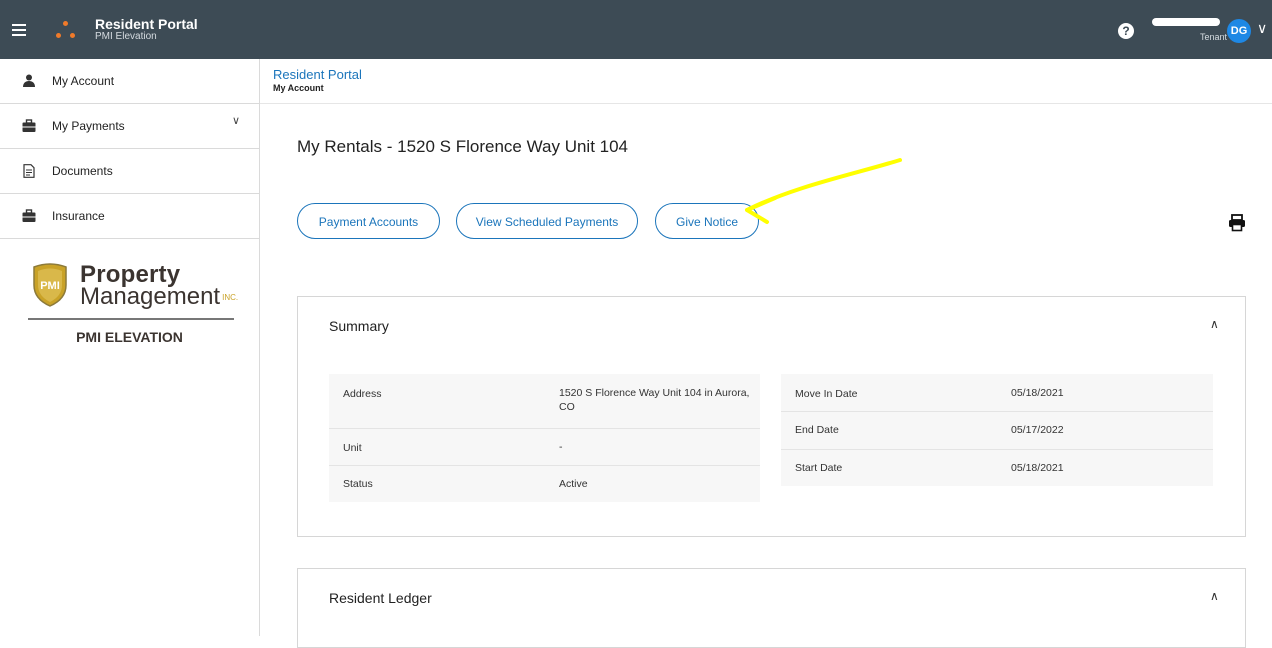  I want to click on shield-text: PMI, so click(50, 286).